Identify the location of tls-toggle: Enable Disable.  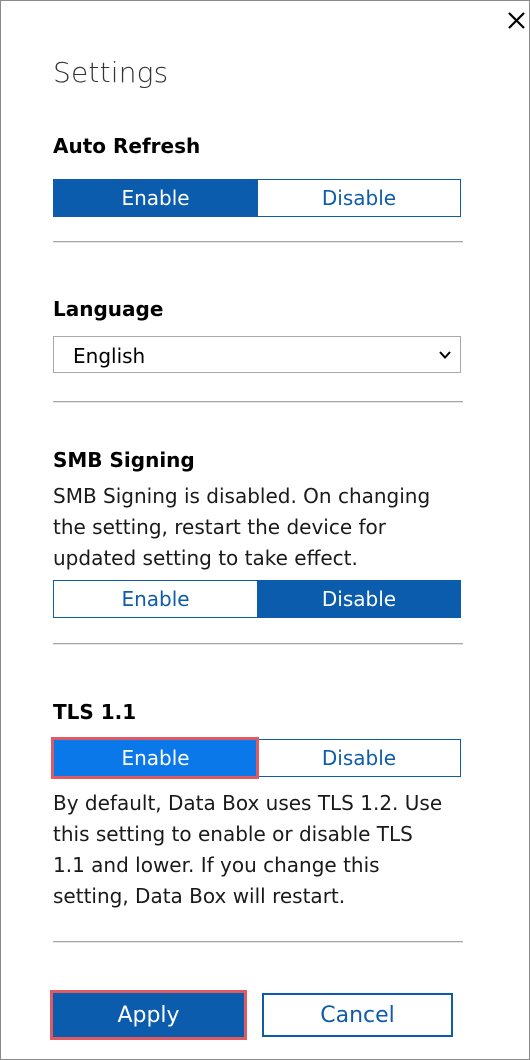
(256, 758).